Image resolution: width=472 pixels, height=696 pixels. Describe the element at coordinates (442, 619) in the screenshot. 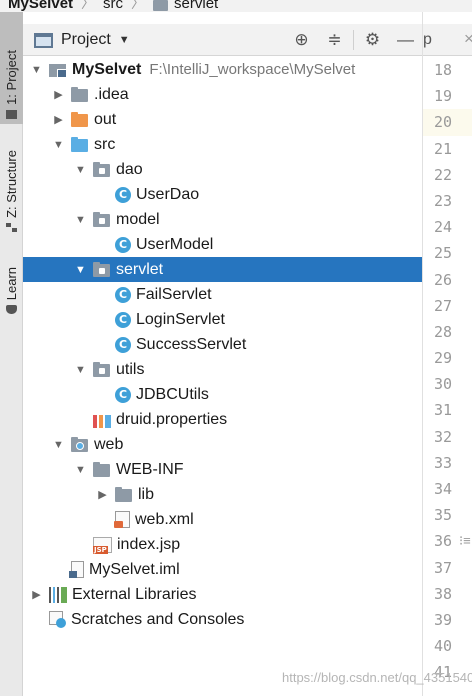

I see `line-number: 39` at that location.